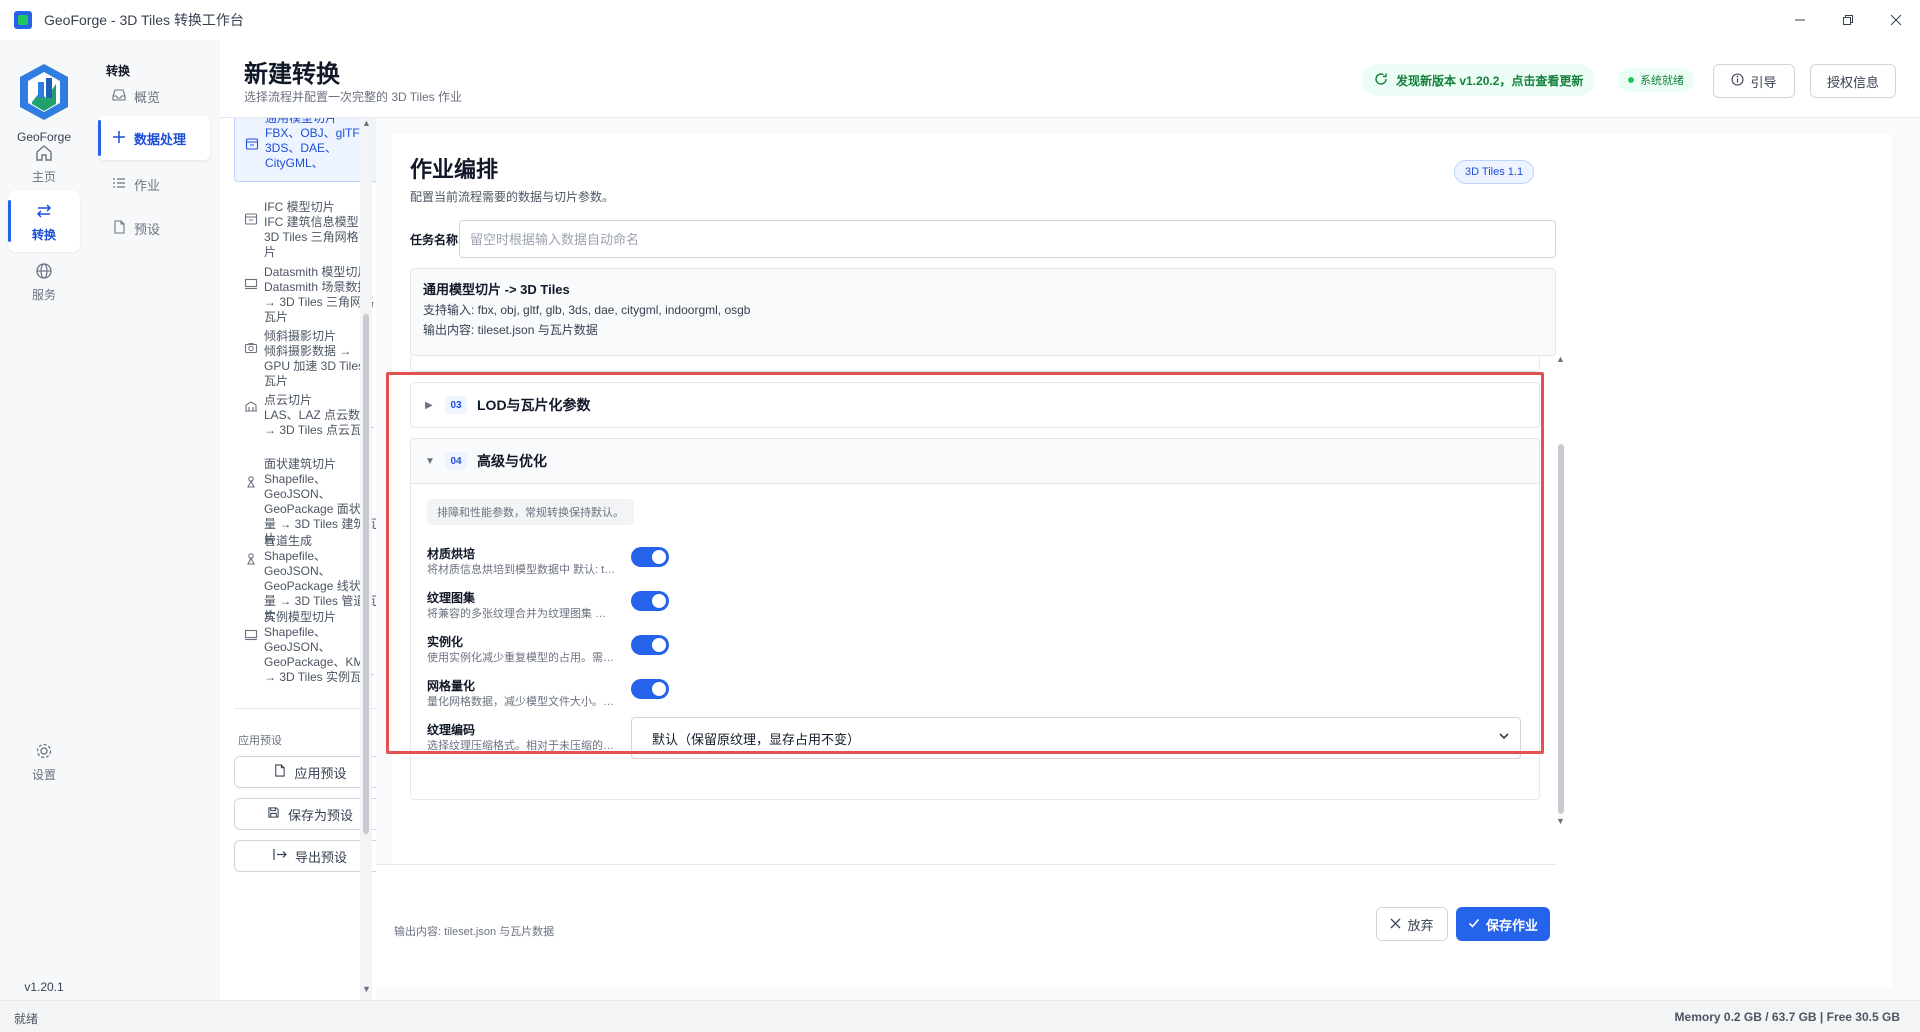  What do you see at coordinates (1474, 924) in the screenshot?
I see `check-icon` at bounding box center [1474, 924].